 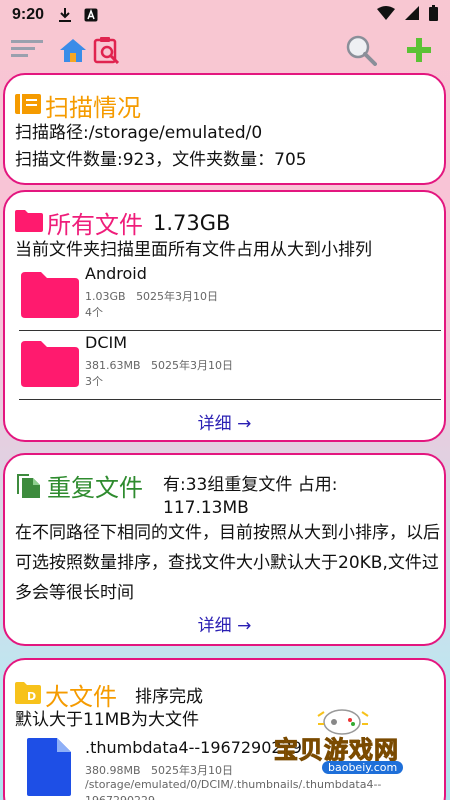 What do you see at coordinates (230, 399) in the screenshot?
I see `divider` at bounding box center [230, 399].